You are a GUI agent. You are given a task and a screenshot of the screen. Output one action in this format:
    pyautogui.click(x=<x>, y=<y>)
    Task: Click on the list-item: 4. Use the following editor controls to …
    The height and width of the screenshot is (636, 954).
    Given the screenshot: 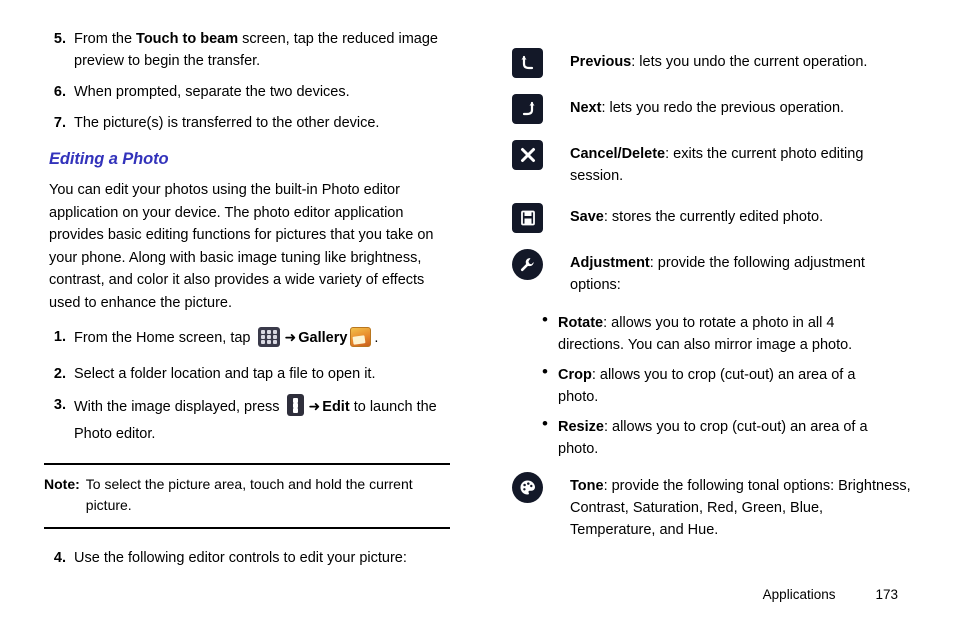 What is the action you would take?
    pyautogui.click(x=249, y=558)
    